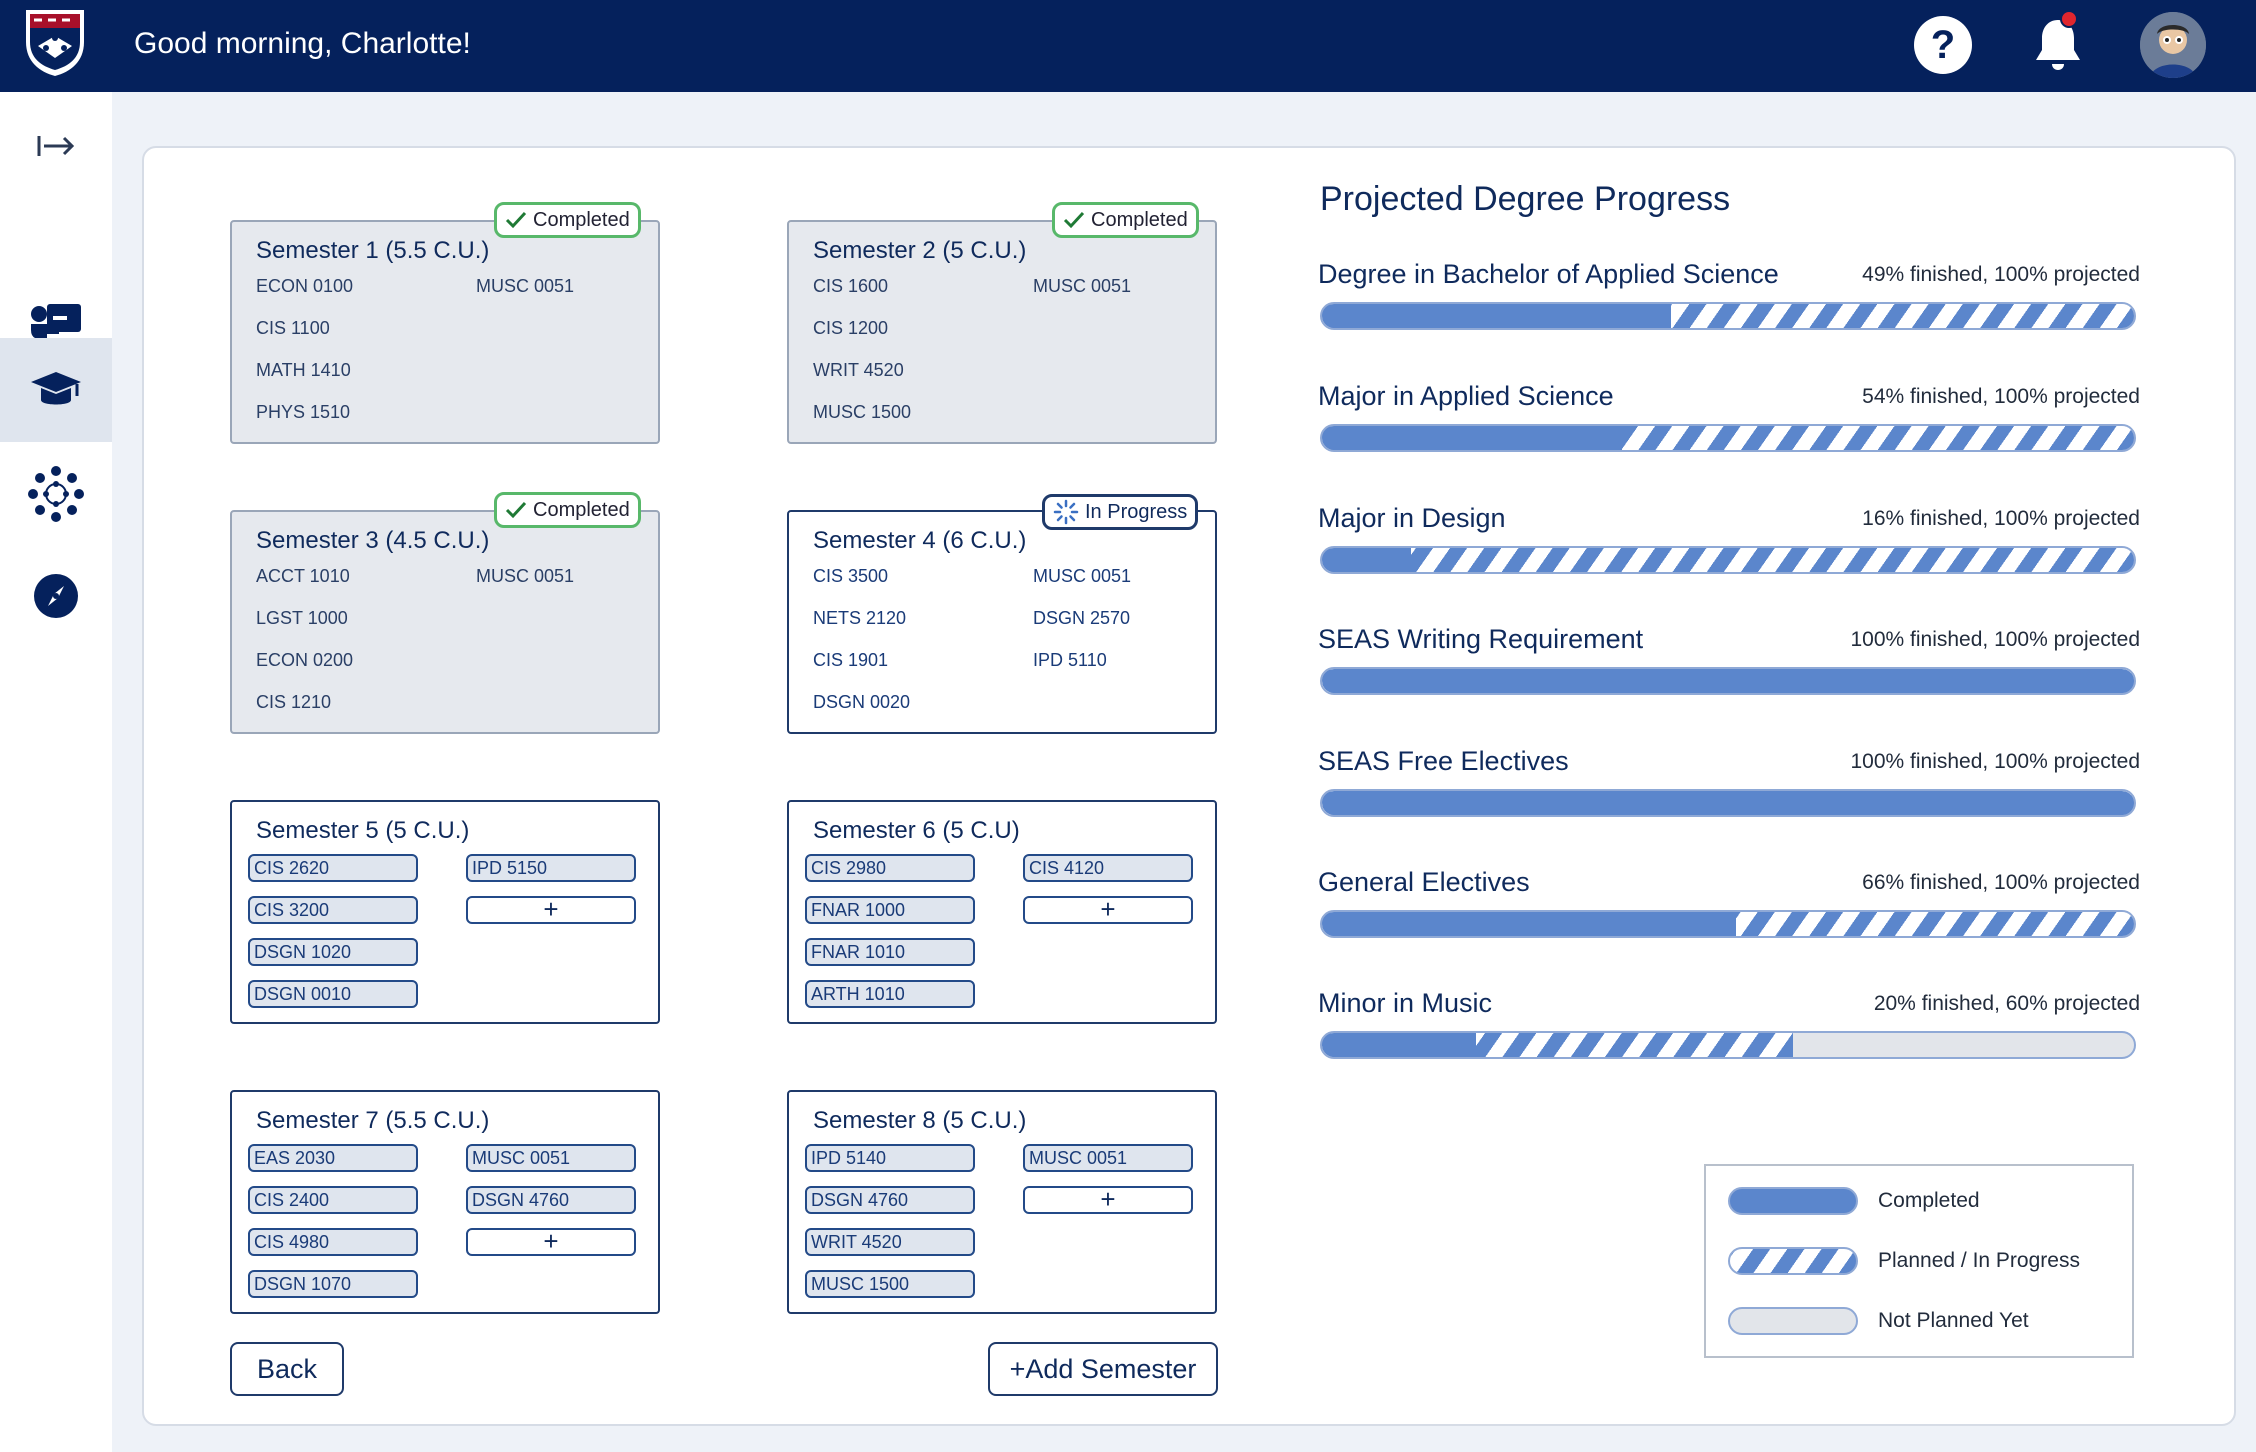 The width and height of the screenshot is (2256, 1452). What do you see at coordinates (303, 576) in the screenshot?
I see `course-item: ACCT 1010` at bounding box center [303, 576].